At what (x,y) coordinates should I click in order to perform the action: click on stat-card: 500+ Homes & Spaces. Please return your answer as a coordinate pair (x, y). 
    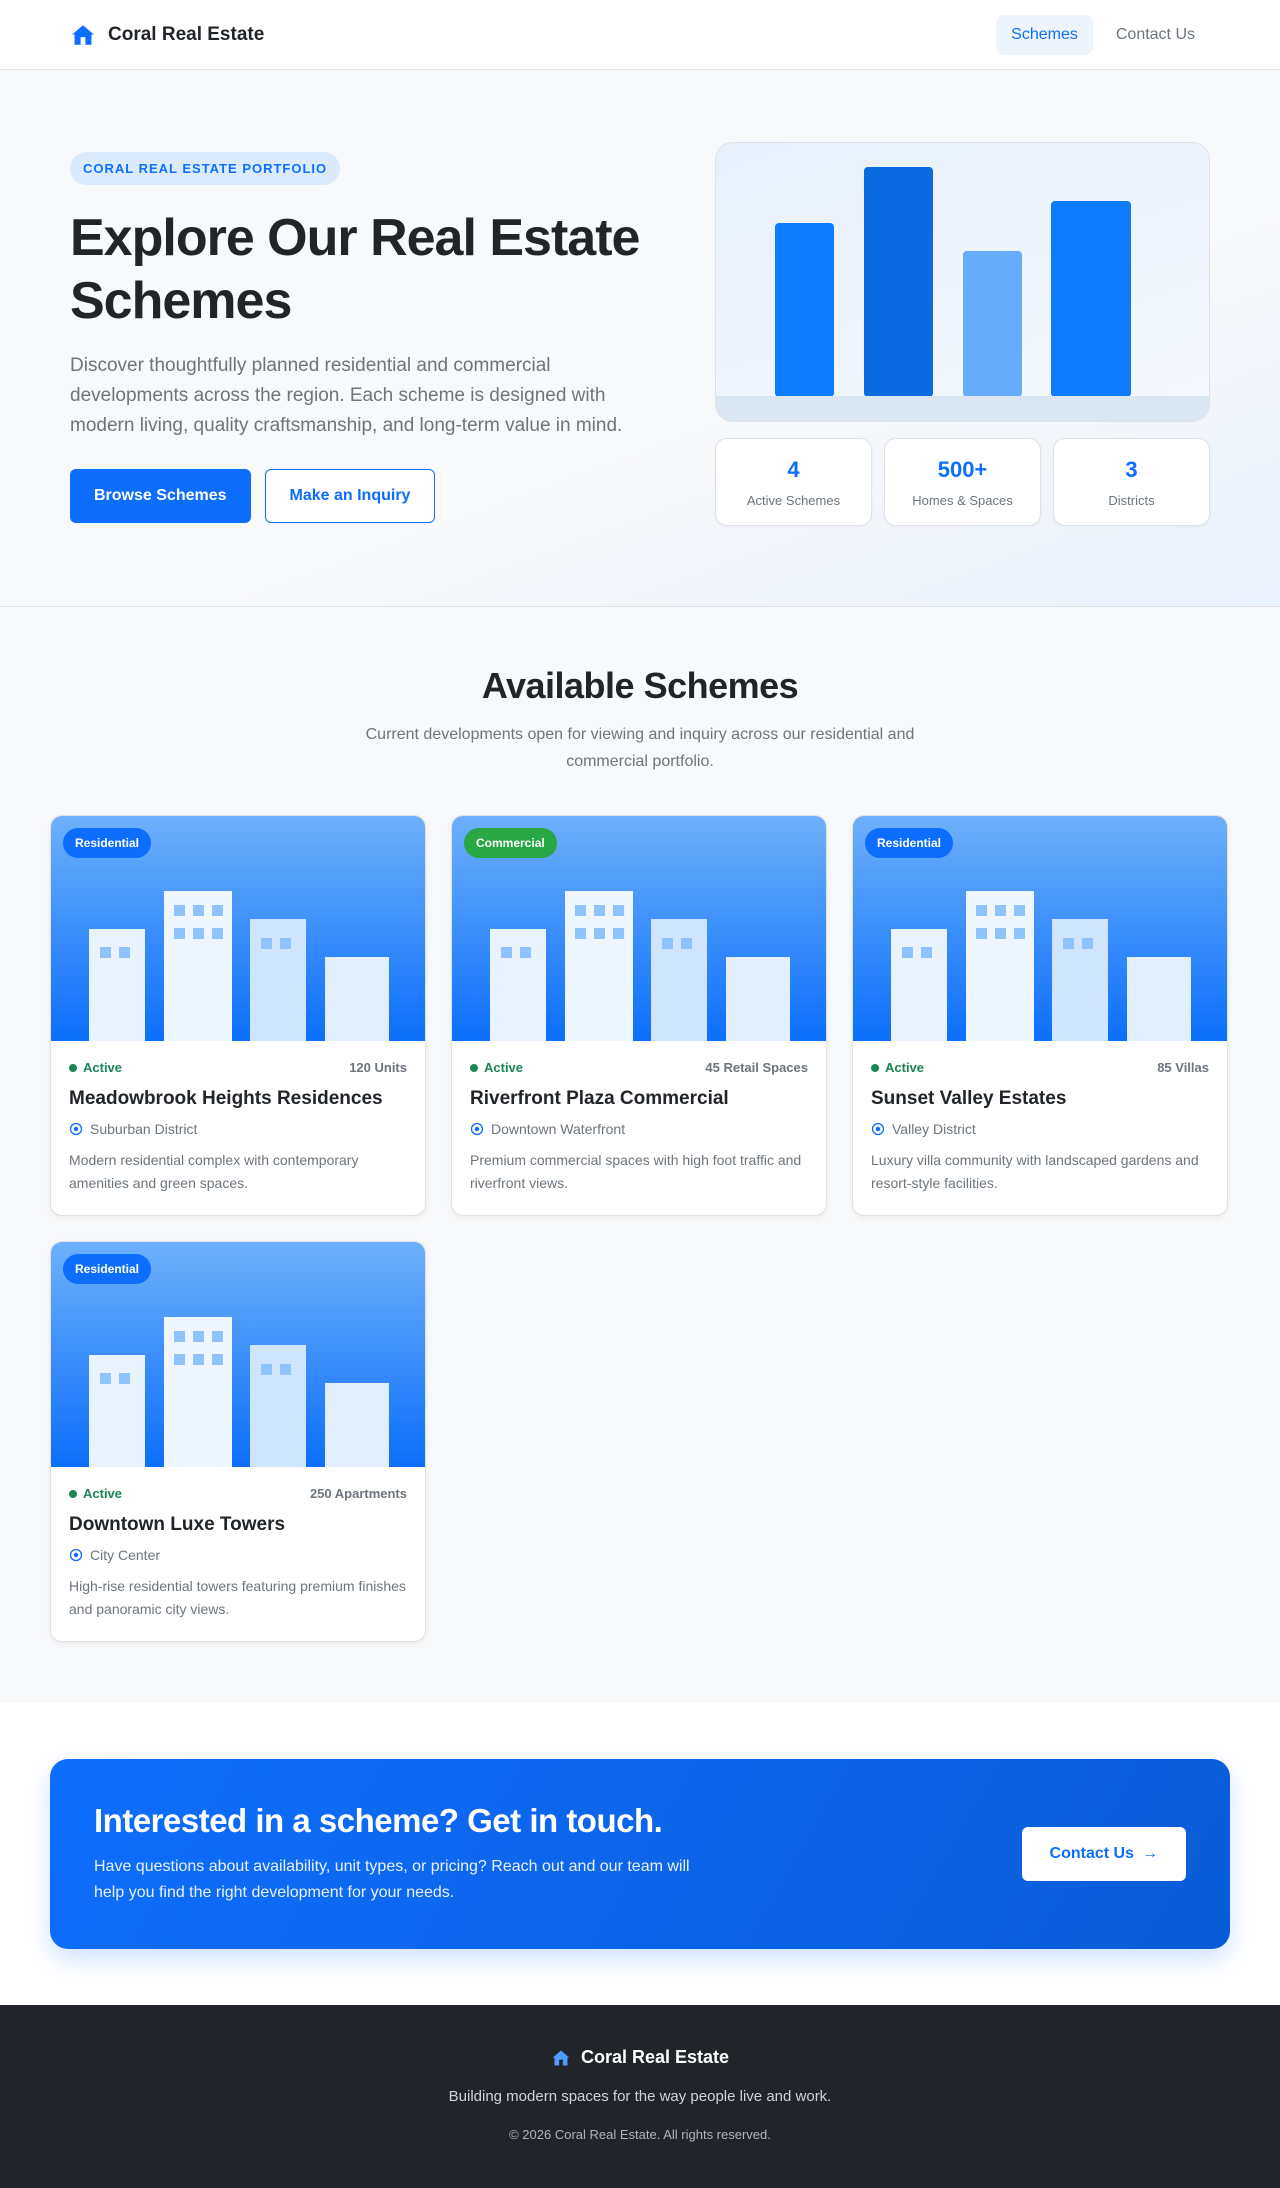
    Looking at the image, I should click on (962, 482).